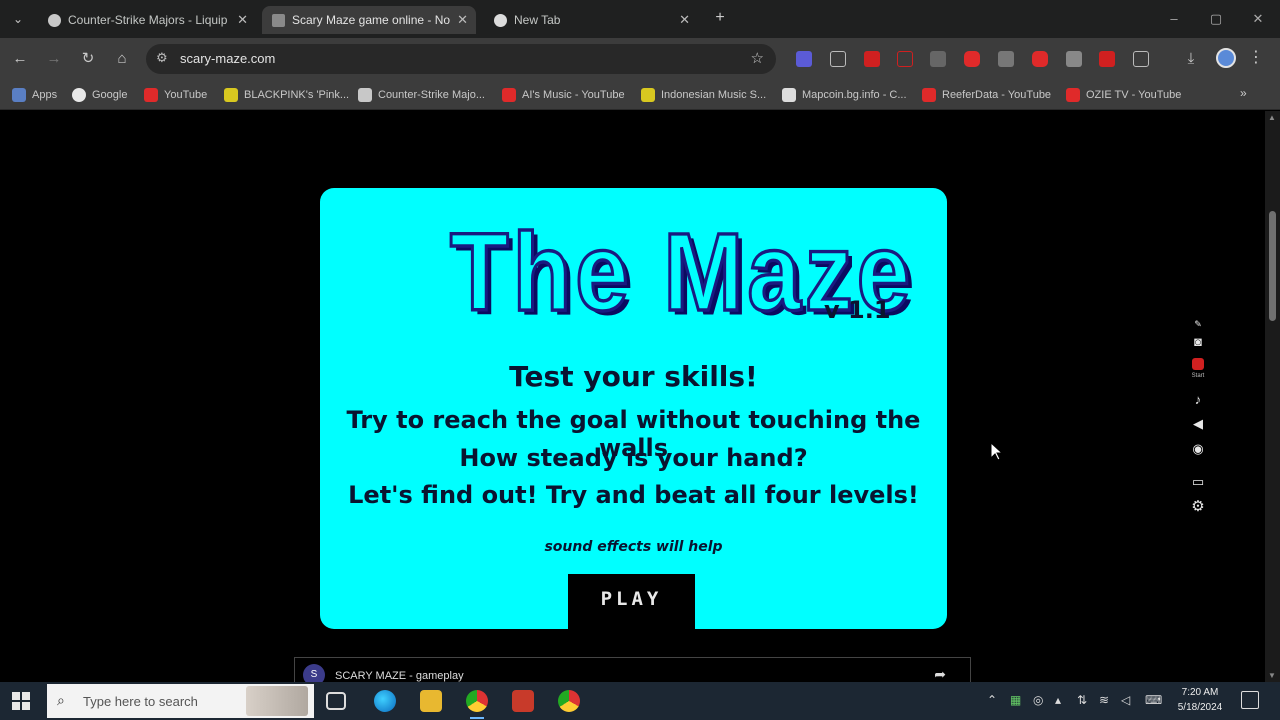 The width and height of the screenshot is (1280, 720). I want to click on bookmark-apps: Apps, so click(34, 95).